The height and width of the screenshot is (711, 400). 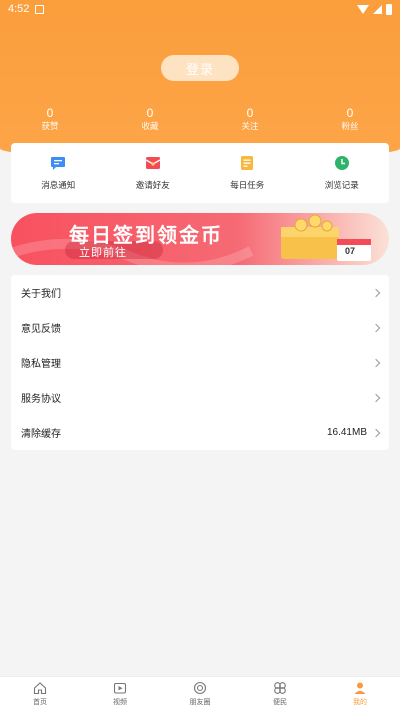 I want to click on status-bar: 4:52, so click(x=200, y=9).